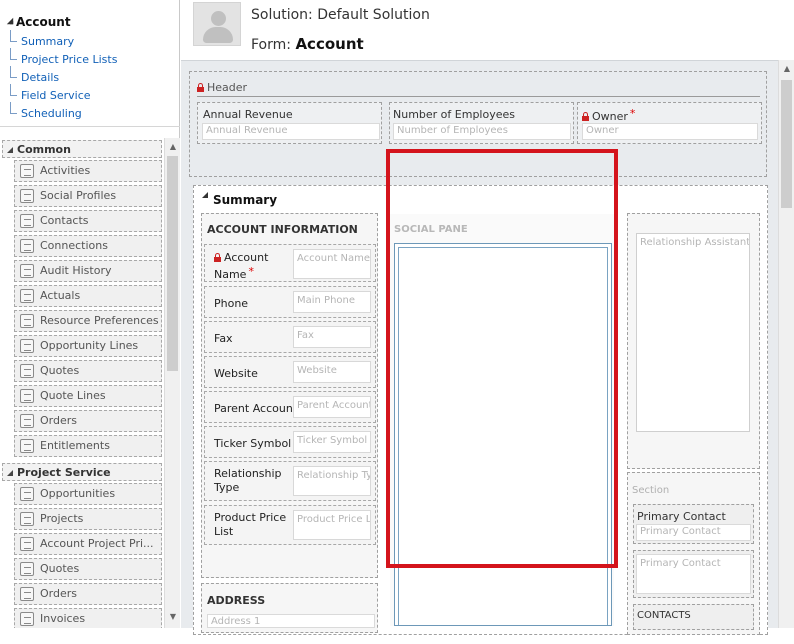 The height and width of the screenshot is (644, 794). Describe the element at coordinates (291, 131) in the screenshot. I see `annual-revenue-input: Annual Revenue` at that location.